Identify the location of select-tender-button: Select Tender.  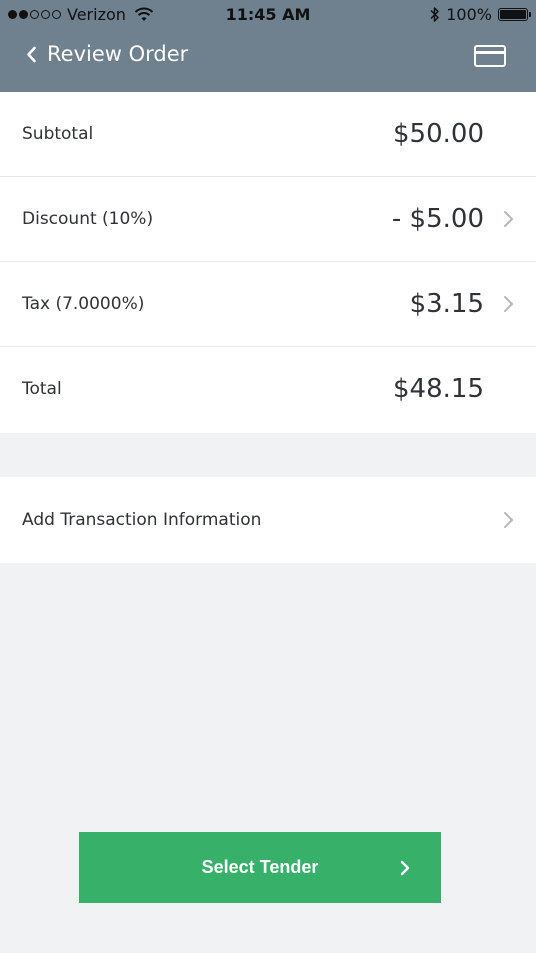
(260, 867).